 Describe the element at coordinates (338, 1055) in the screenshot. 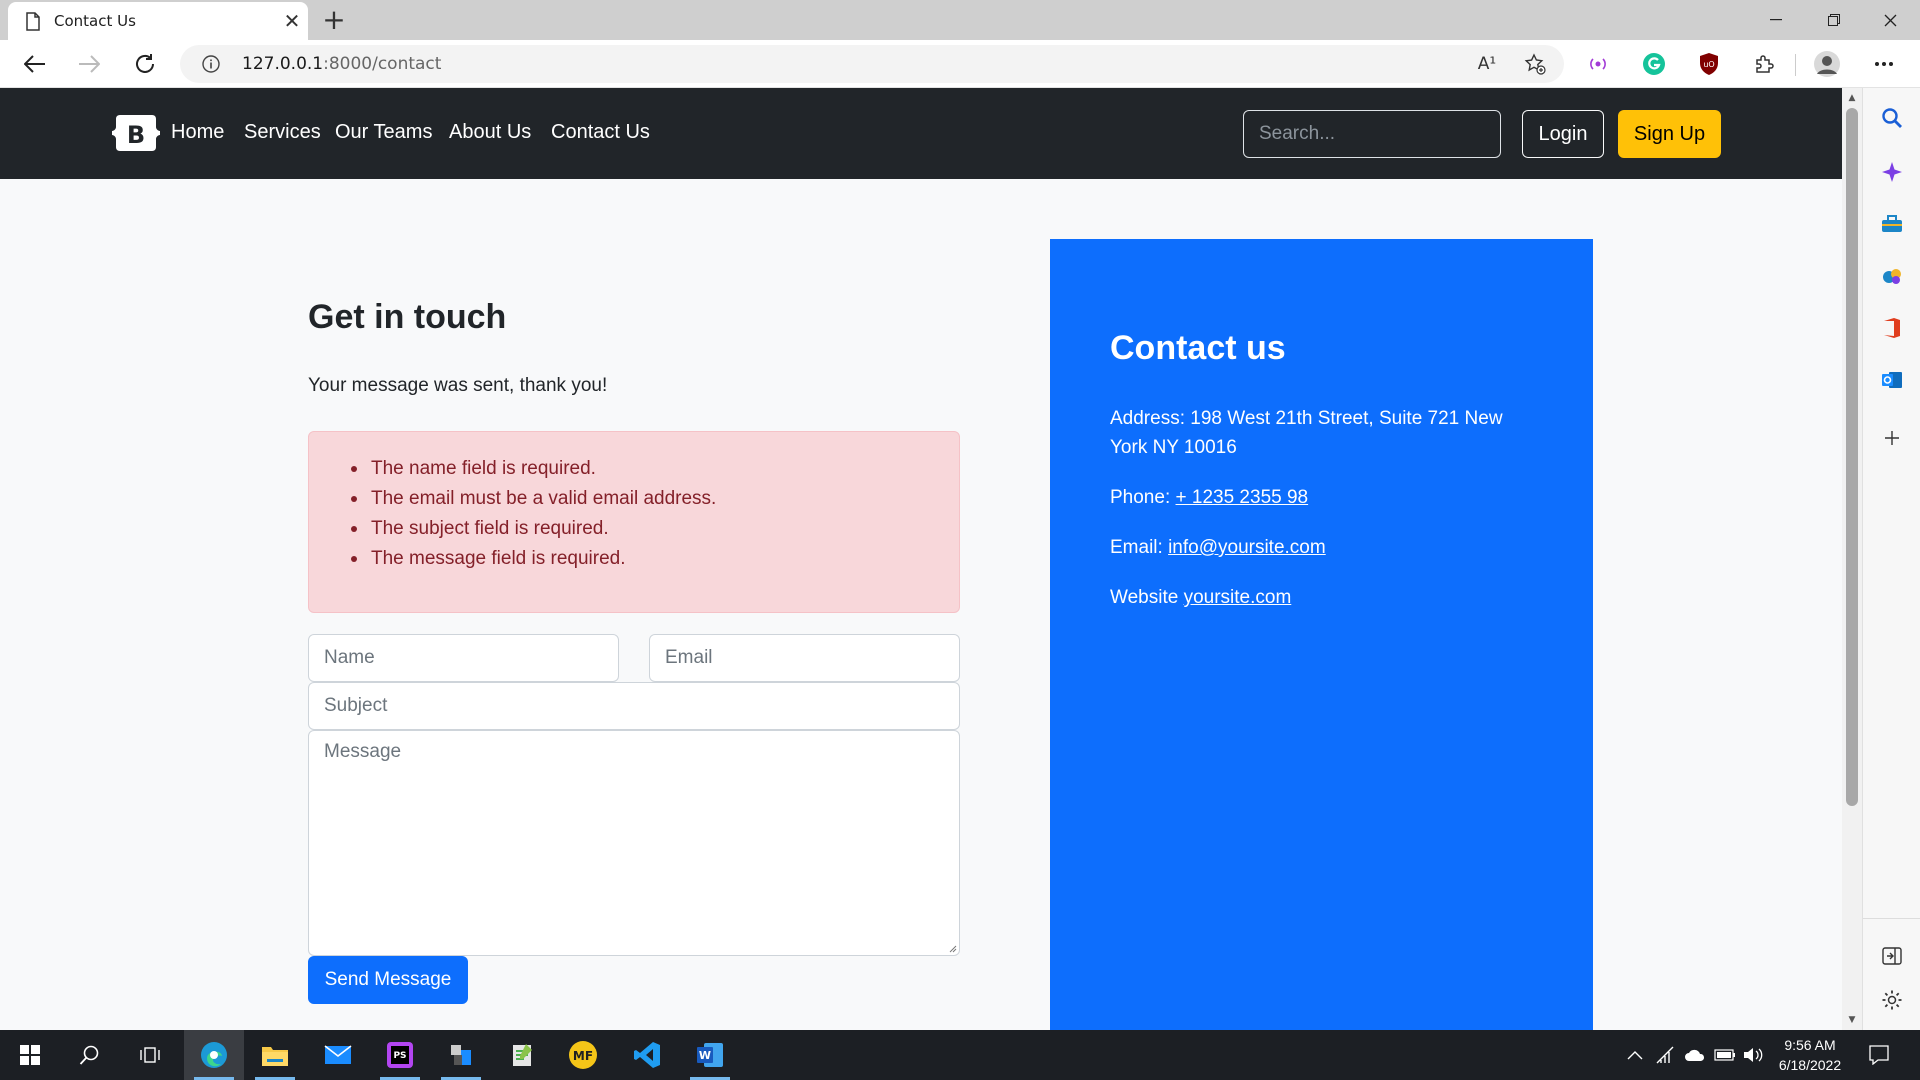

I see `mail-icon` at that location.